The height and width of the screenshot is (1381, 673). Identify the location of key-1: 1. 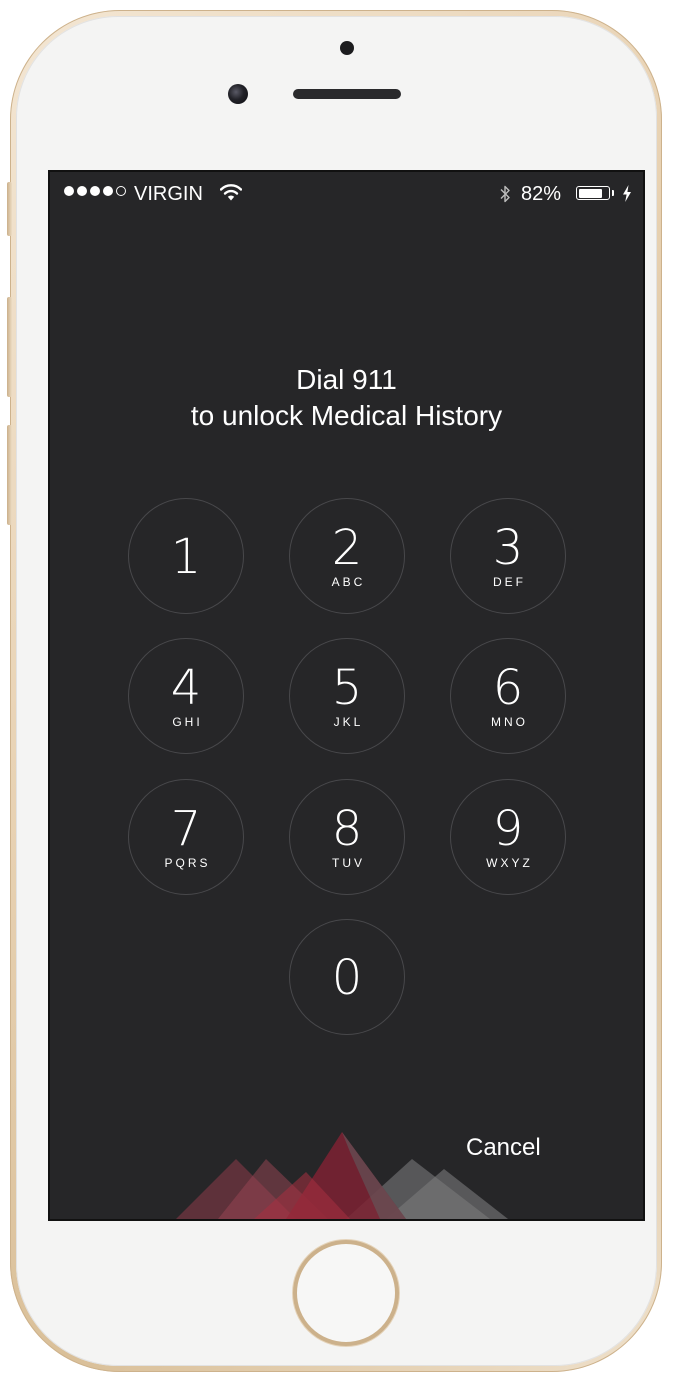
(186, 556).